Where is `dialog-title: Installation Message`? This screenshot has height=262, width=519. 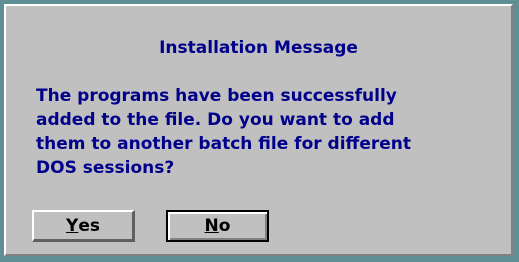
dialog-title: Installation Message is located at coordinates (258, 48).